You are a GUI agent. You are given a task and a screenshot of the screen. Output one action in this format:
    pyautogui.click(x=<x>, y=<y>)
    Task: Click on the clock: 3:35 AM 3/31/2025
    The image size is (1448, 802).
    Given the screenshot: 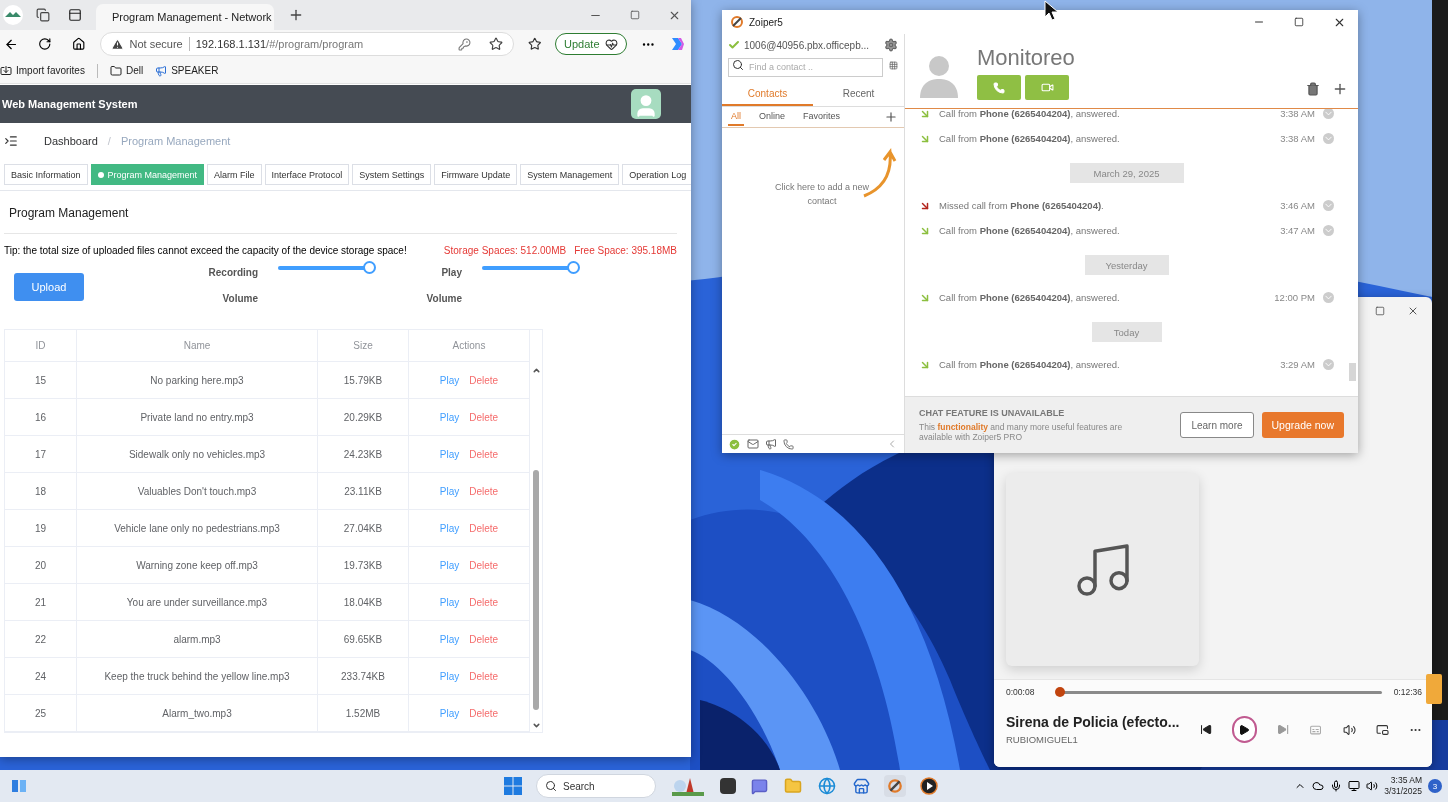 What is the action you would take?
    pyautogui.click(x=1403, y=786)
    